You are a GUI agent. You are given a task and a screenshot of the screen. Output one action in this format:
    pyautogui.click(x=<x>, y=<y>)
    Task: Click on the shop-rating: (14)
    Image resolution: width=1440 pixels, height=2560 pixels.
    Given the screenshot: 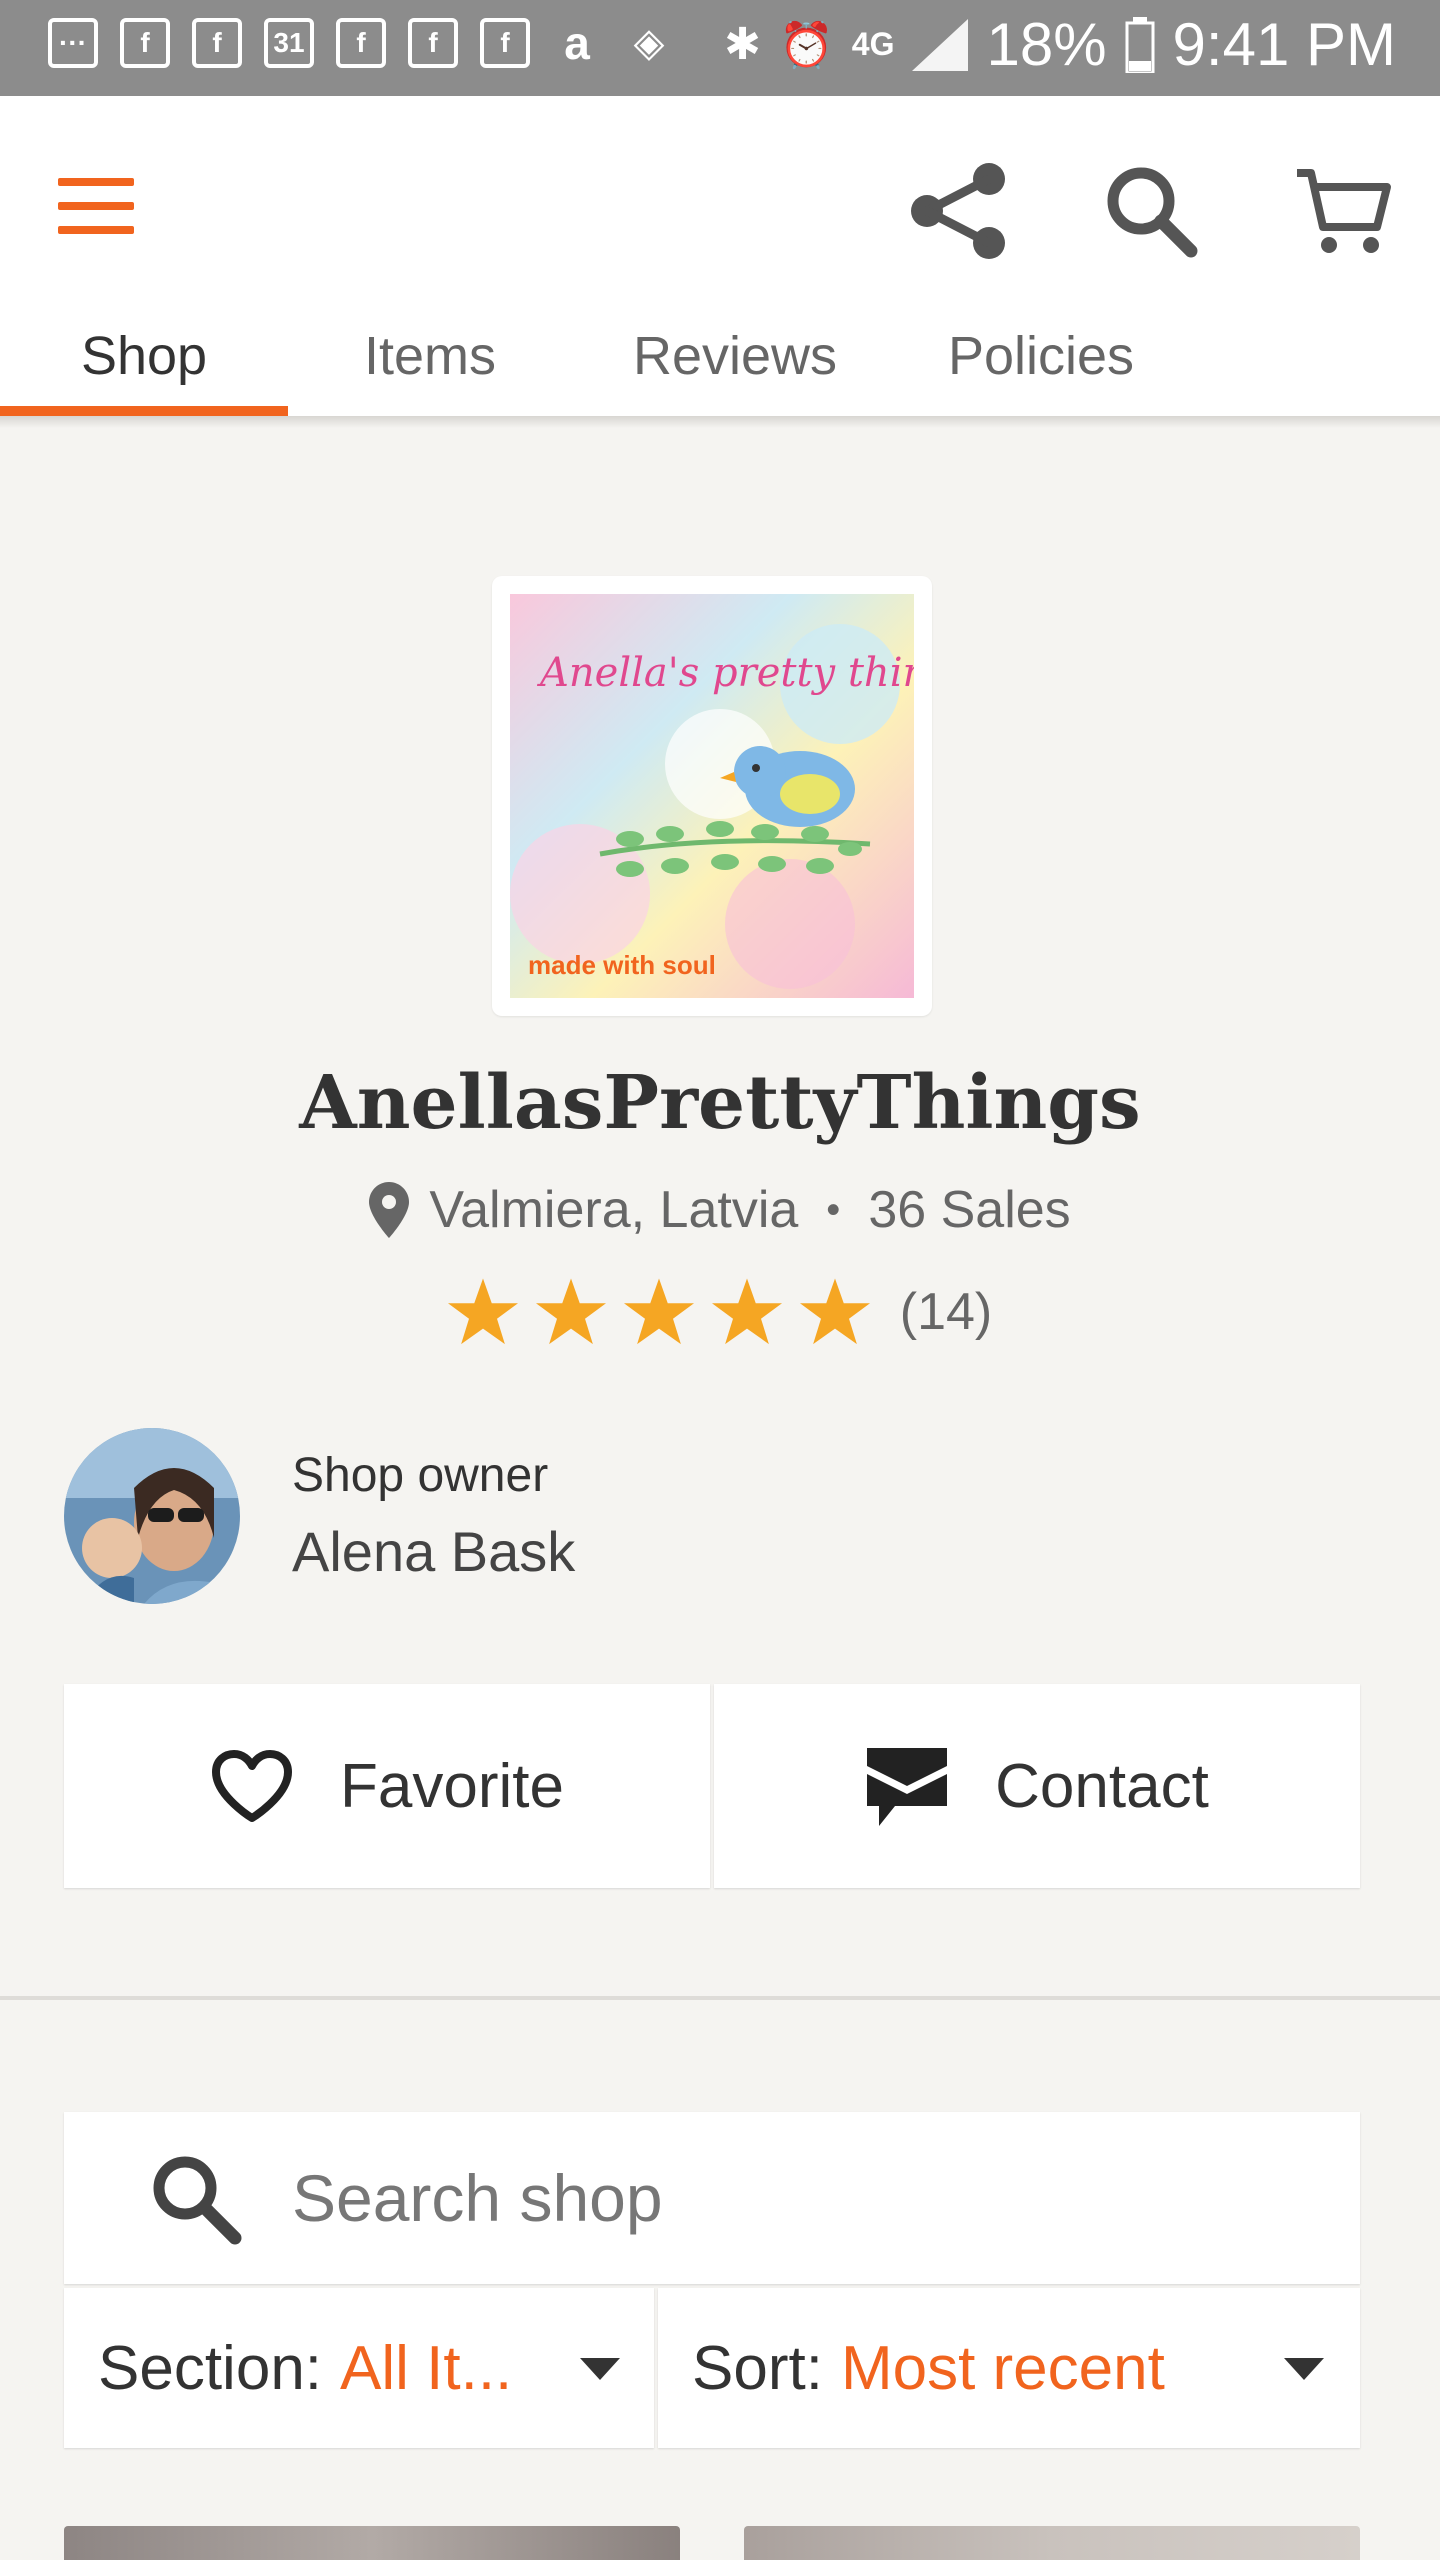 What is the action you would take?
    pyautogui.click(x=720, y=1312)
    